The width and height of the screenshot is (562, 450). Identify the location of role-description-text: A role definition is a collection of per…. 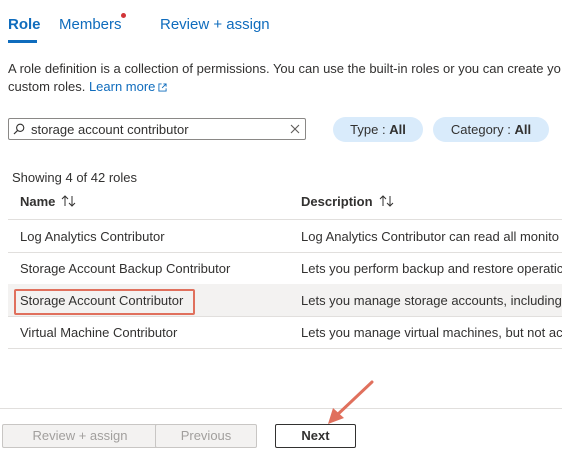
(285, 78).